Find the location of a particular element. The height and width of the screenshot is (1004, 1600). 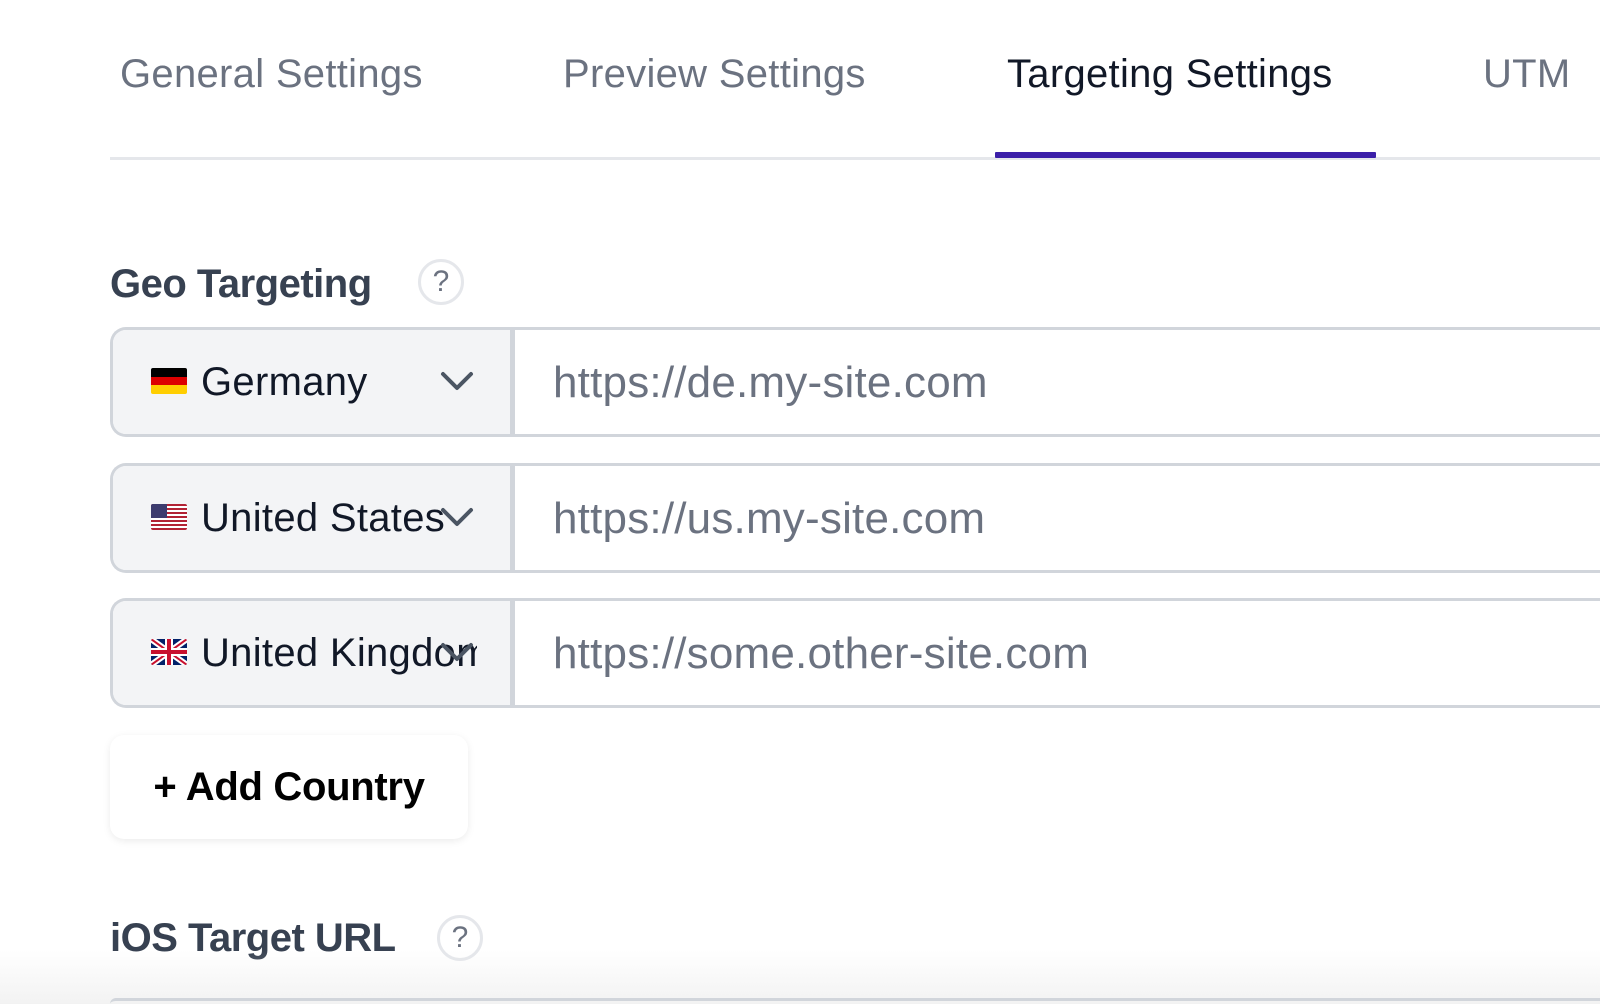

ios-target-url-input is located at coordinates (855, 1001).